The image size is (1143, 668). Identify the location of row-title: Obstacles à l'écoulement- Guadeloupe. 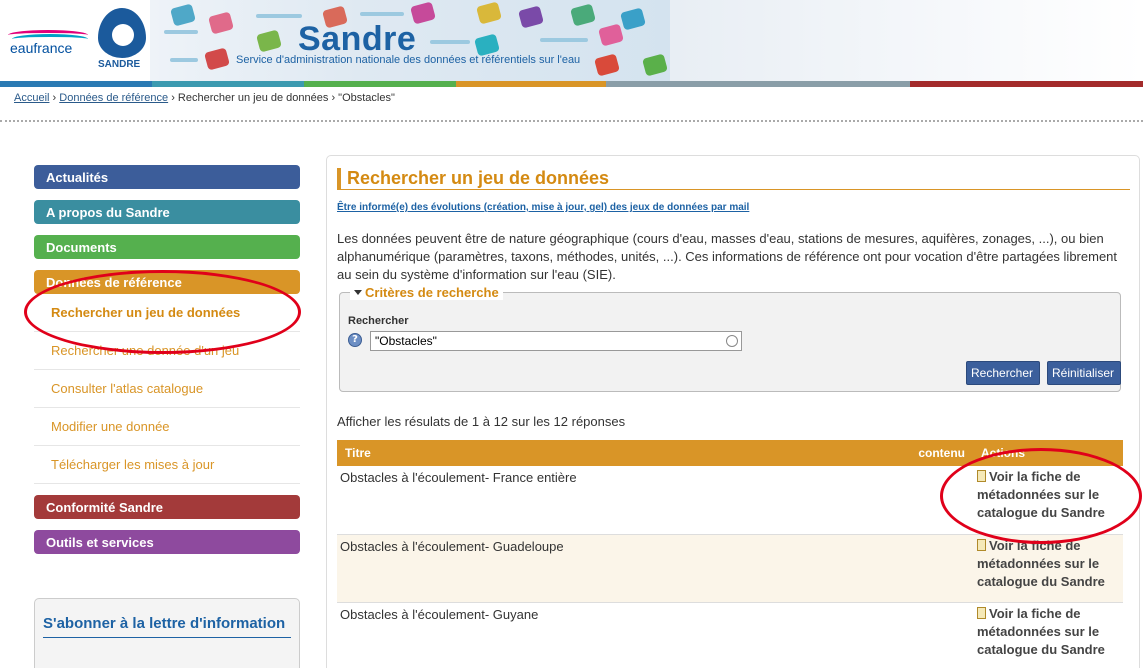
(610, 568).